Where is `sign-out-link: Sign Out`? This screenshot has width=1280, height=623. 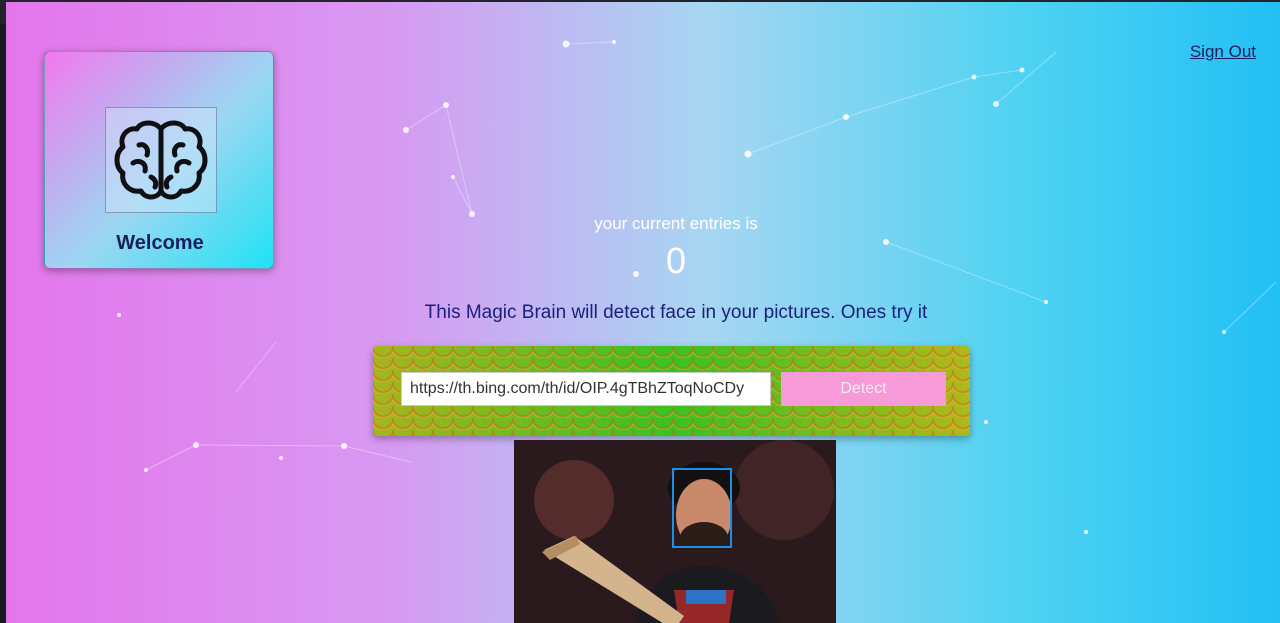
sign-out-link: Sign Out is located at coordinates (1223, 52).